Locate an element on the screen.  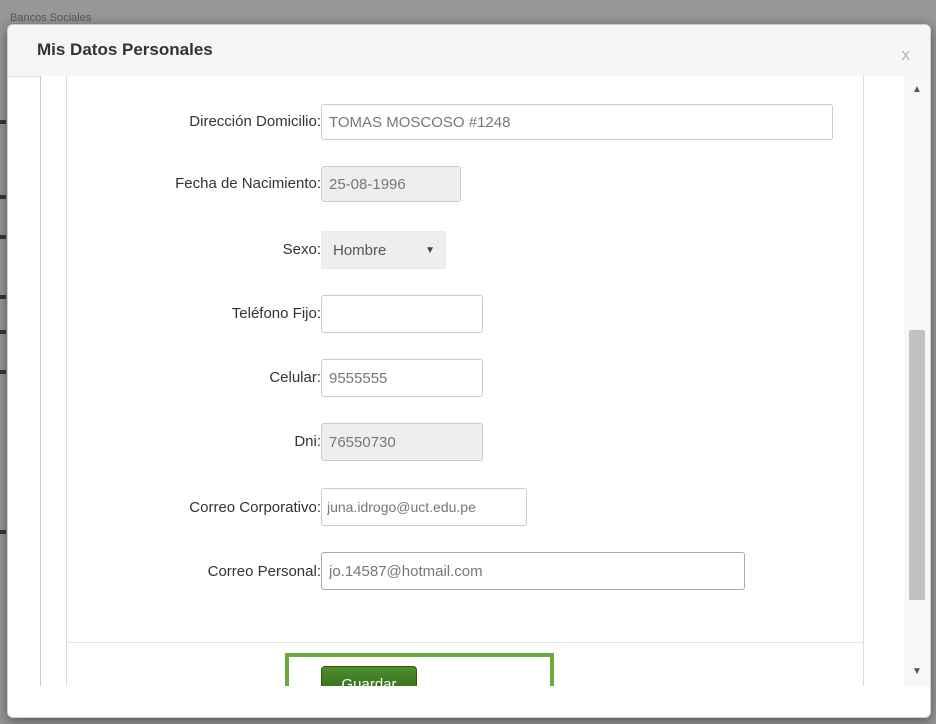
modal-scrollbar: ▲ ▼ is located at coordinates (917, 381).